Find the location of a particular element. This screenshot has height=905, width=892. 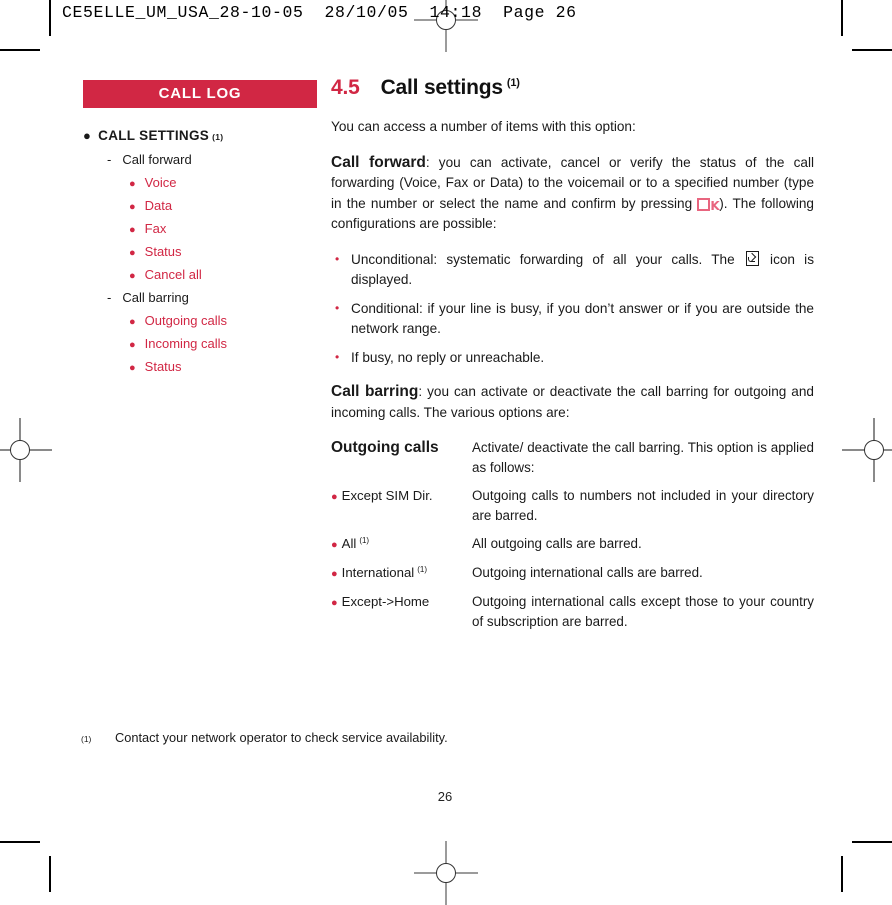

sidebar-item-outgoing-calls: ● Outgoing calls is located at coordinates (223, 320).